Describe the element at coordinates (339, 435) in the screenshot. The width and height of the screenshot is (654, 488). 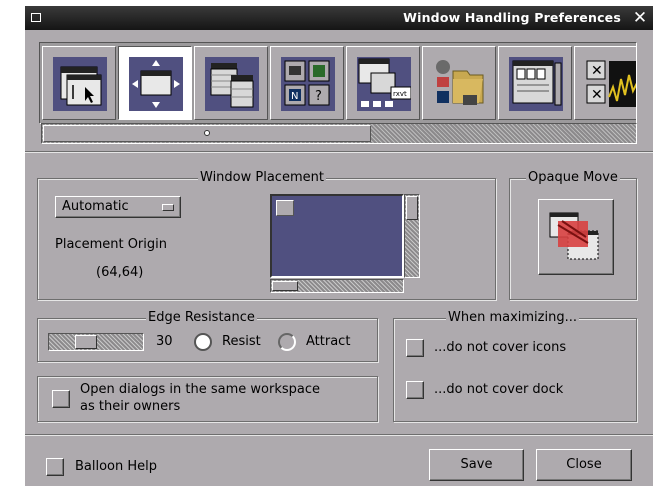
I see `bottom-separator` at that location.